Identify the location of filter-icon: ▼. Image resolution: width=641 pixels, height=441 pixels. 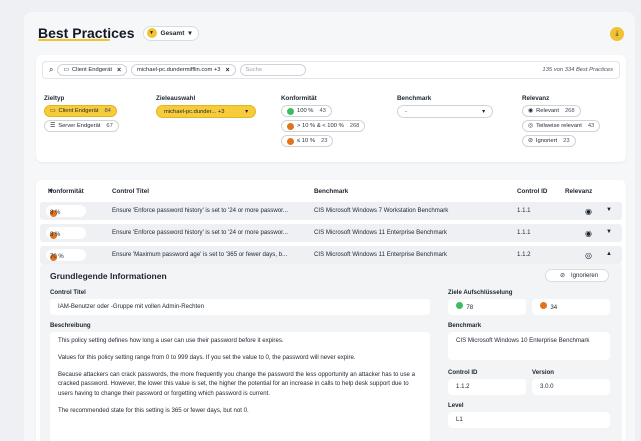
(151, 33).